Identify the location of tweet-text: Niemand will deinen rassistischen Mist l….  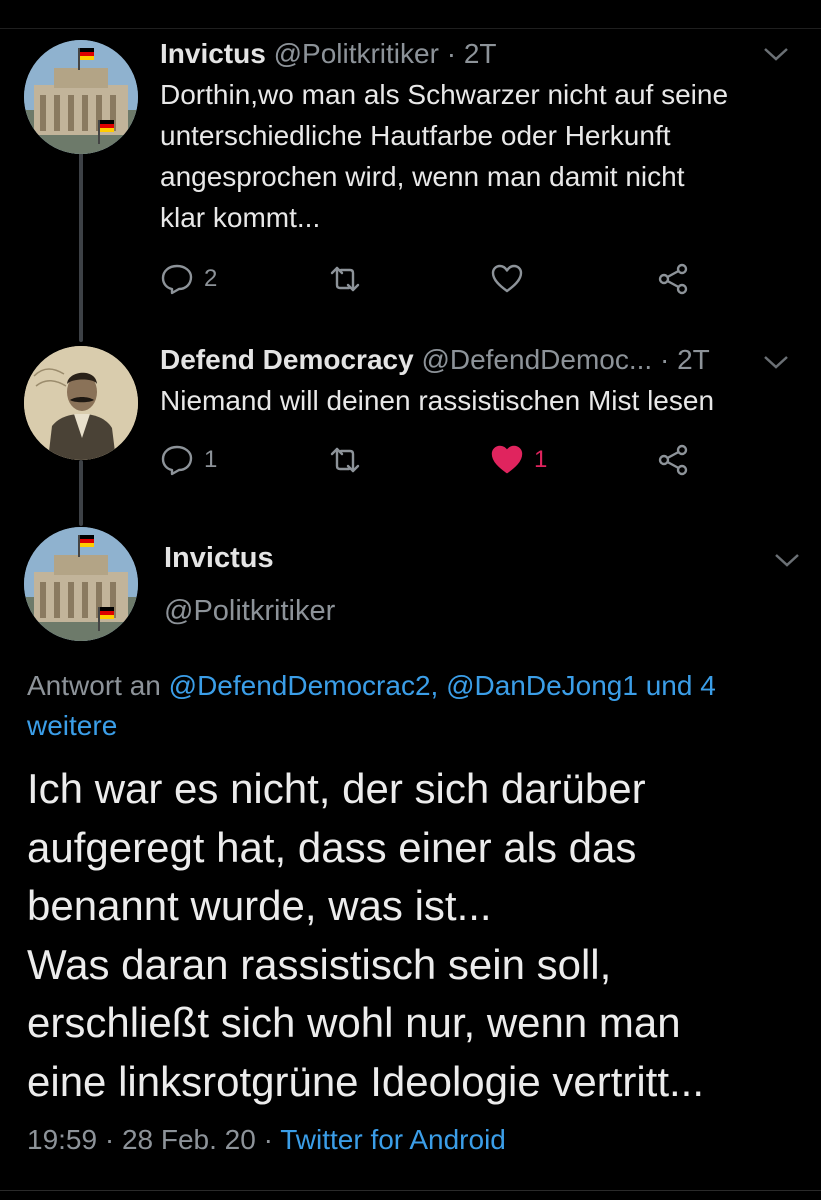
(437, 400).